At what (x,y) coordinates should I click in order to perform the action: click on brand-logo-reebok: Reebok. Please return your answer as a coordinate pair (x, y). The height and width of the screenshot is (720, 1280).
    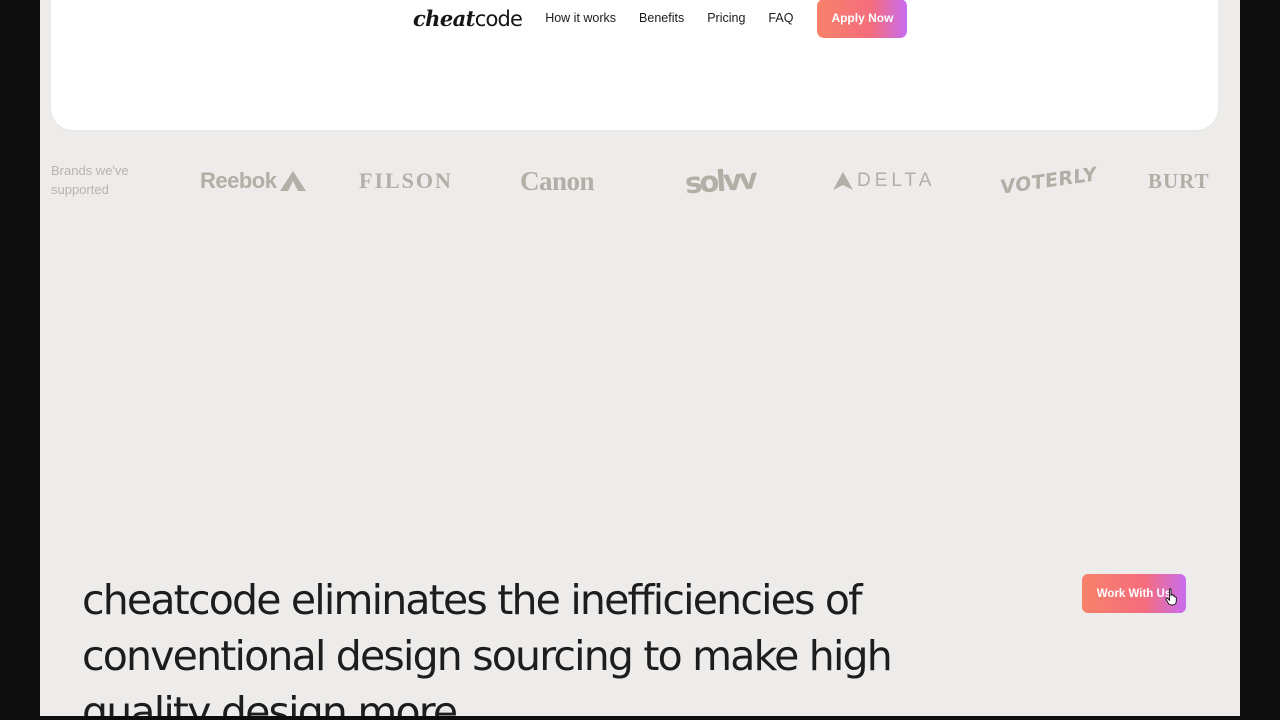
    Looking at the image, I should click on (253, 181).